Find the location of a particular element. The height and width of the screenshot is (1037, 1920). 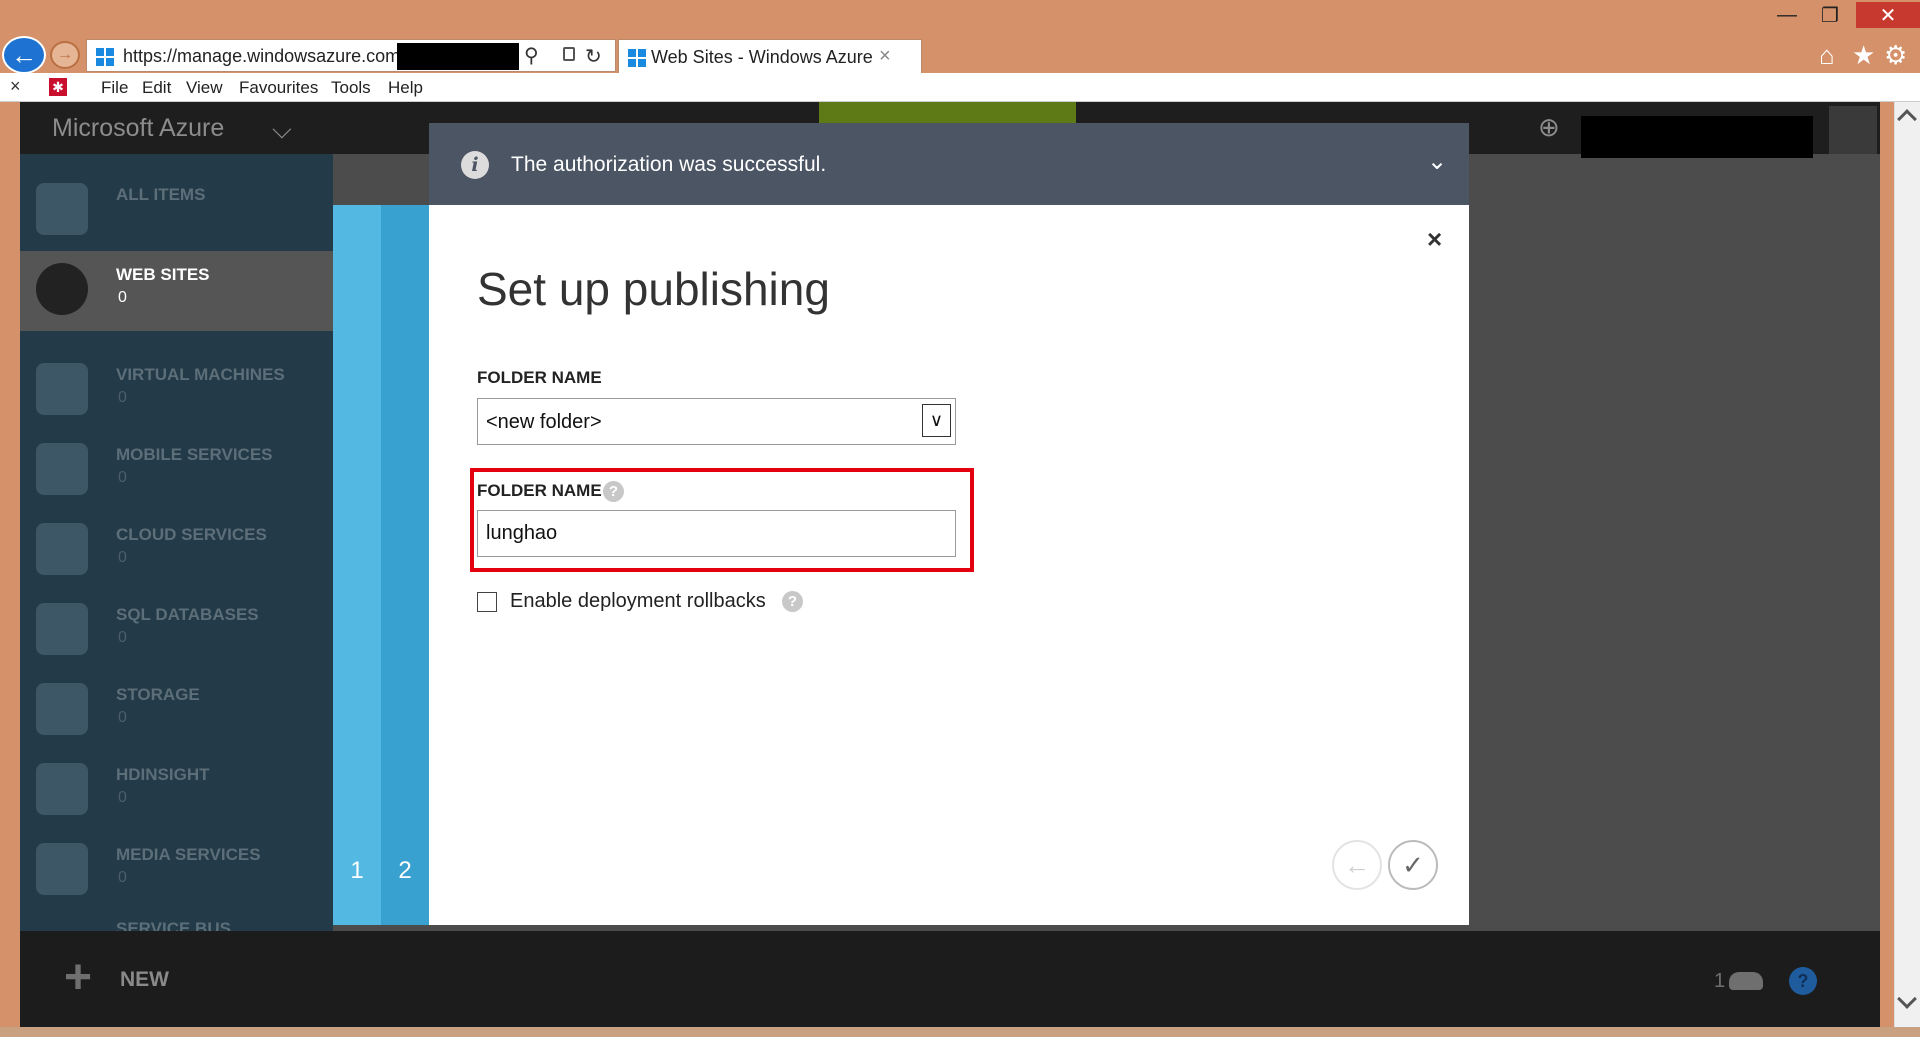

brand-title: Microsoft Azure is located at coordinates (138, 128).